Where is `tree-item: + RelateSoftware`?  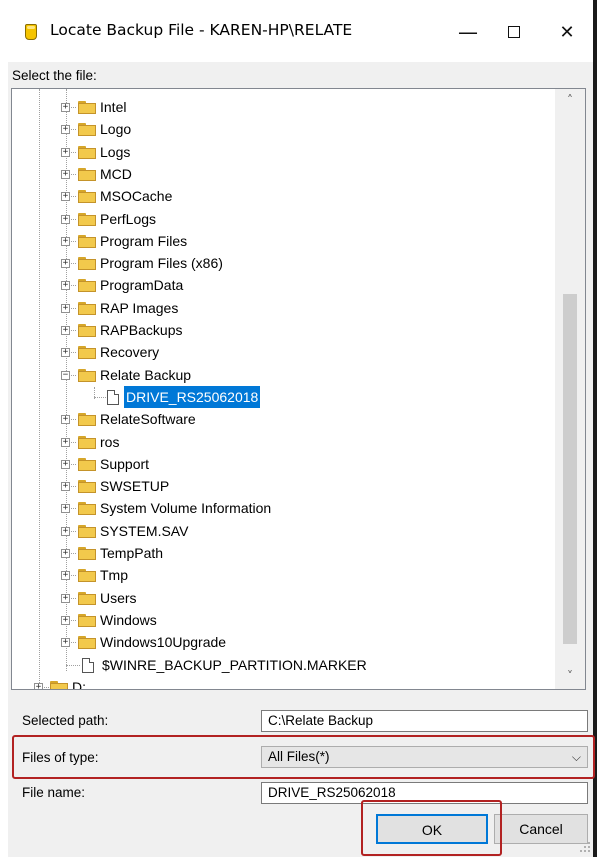
tree-item: + RelateSoftware is located at coordinates (282, 419).